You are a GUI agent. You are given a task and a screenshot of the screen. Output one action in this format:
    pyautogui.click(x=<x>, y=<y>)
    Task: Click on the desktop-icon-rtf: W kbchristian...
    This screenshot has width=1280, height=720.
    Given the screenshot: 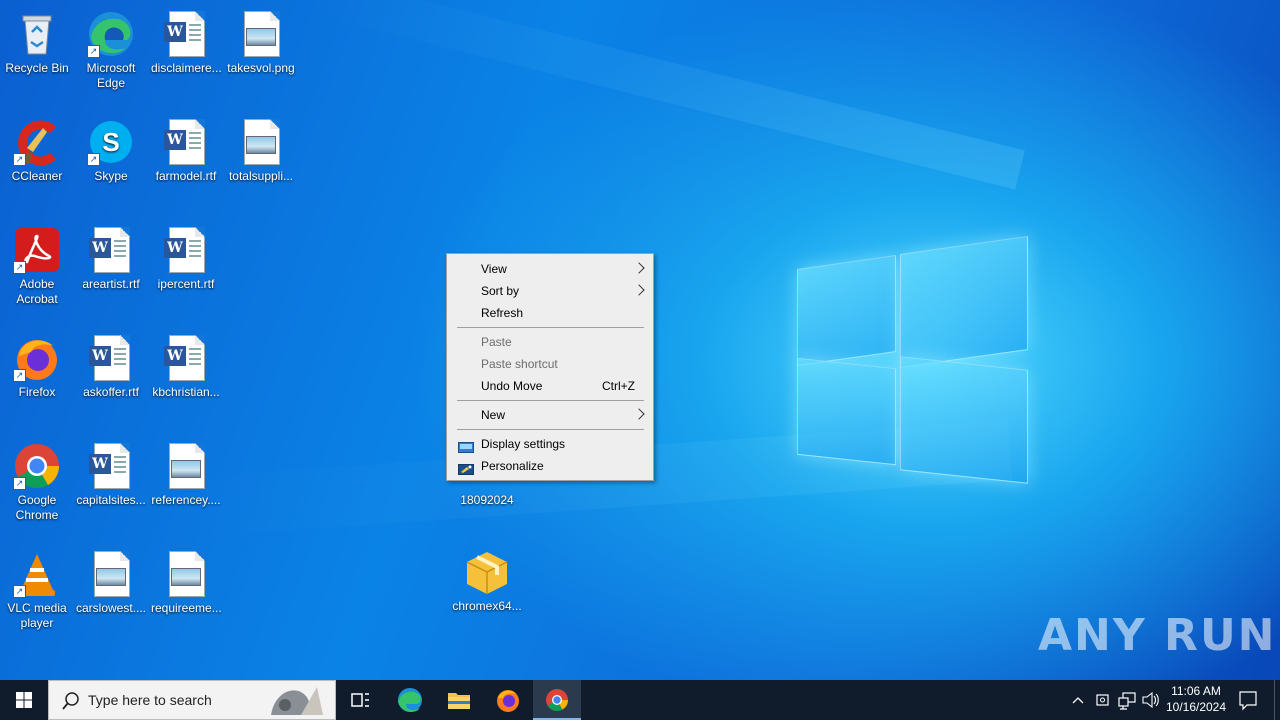 What is the action you would take?
    pyautogui.click(x=186, y=366)
    